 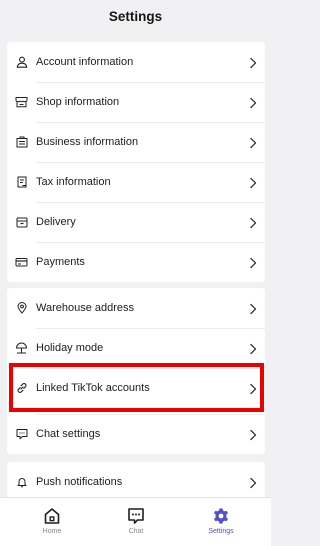 What do you see at coordinates (221, 531) in the screenshot?
I see `tab-label: Settings` at bounding box center [221, 531].